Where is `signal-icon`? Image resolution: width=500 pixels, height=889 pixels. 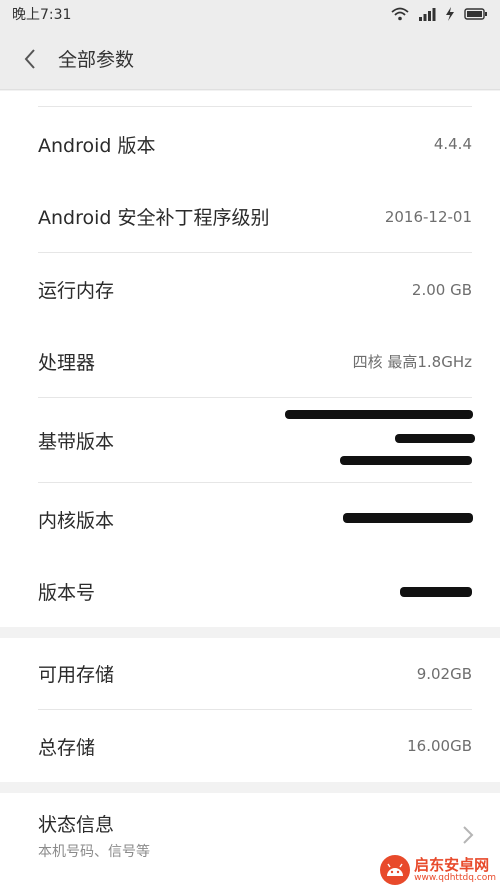 signal-icon is located at coordinates (427, 14).